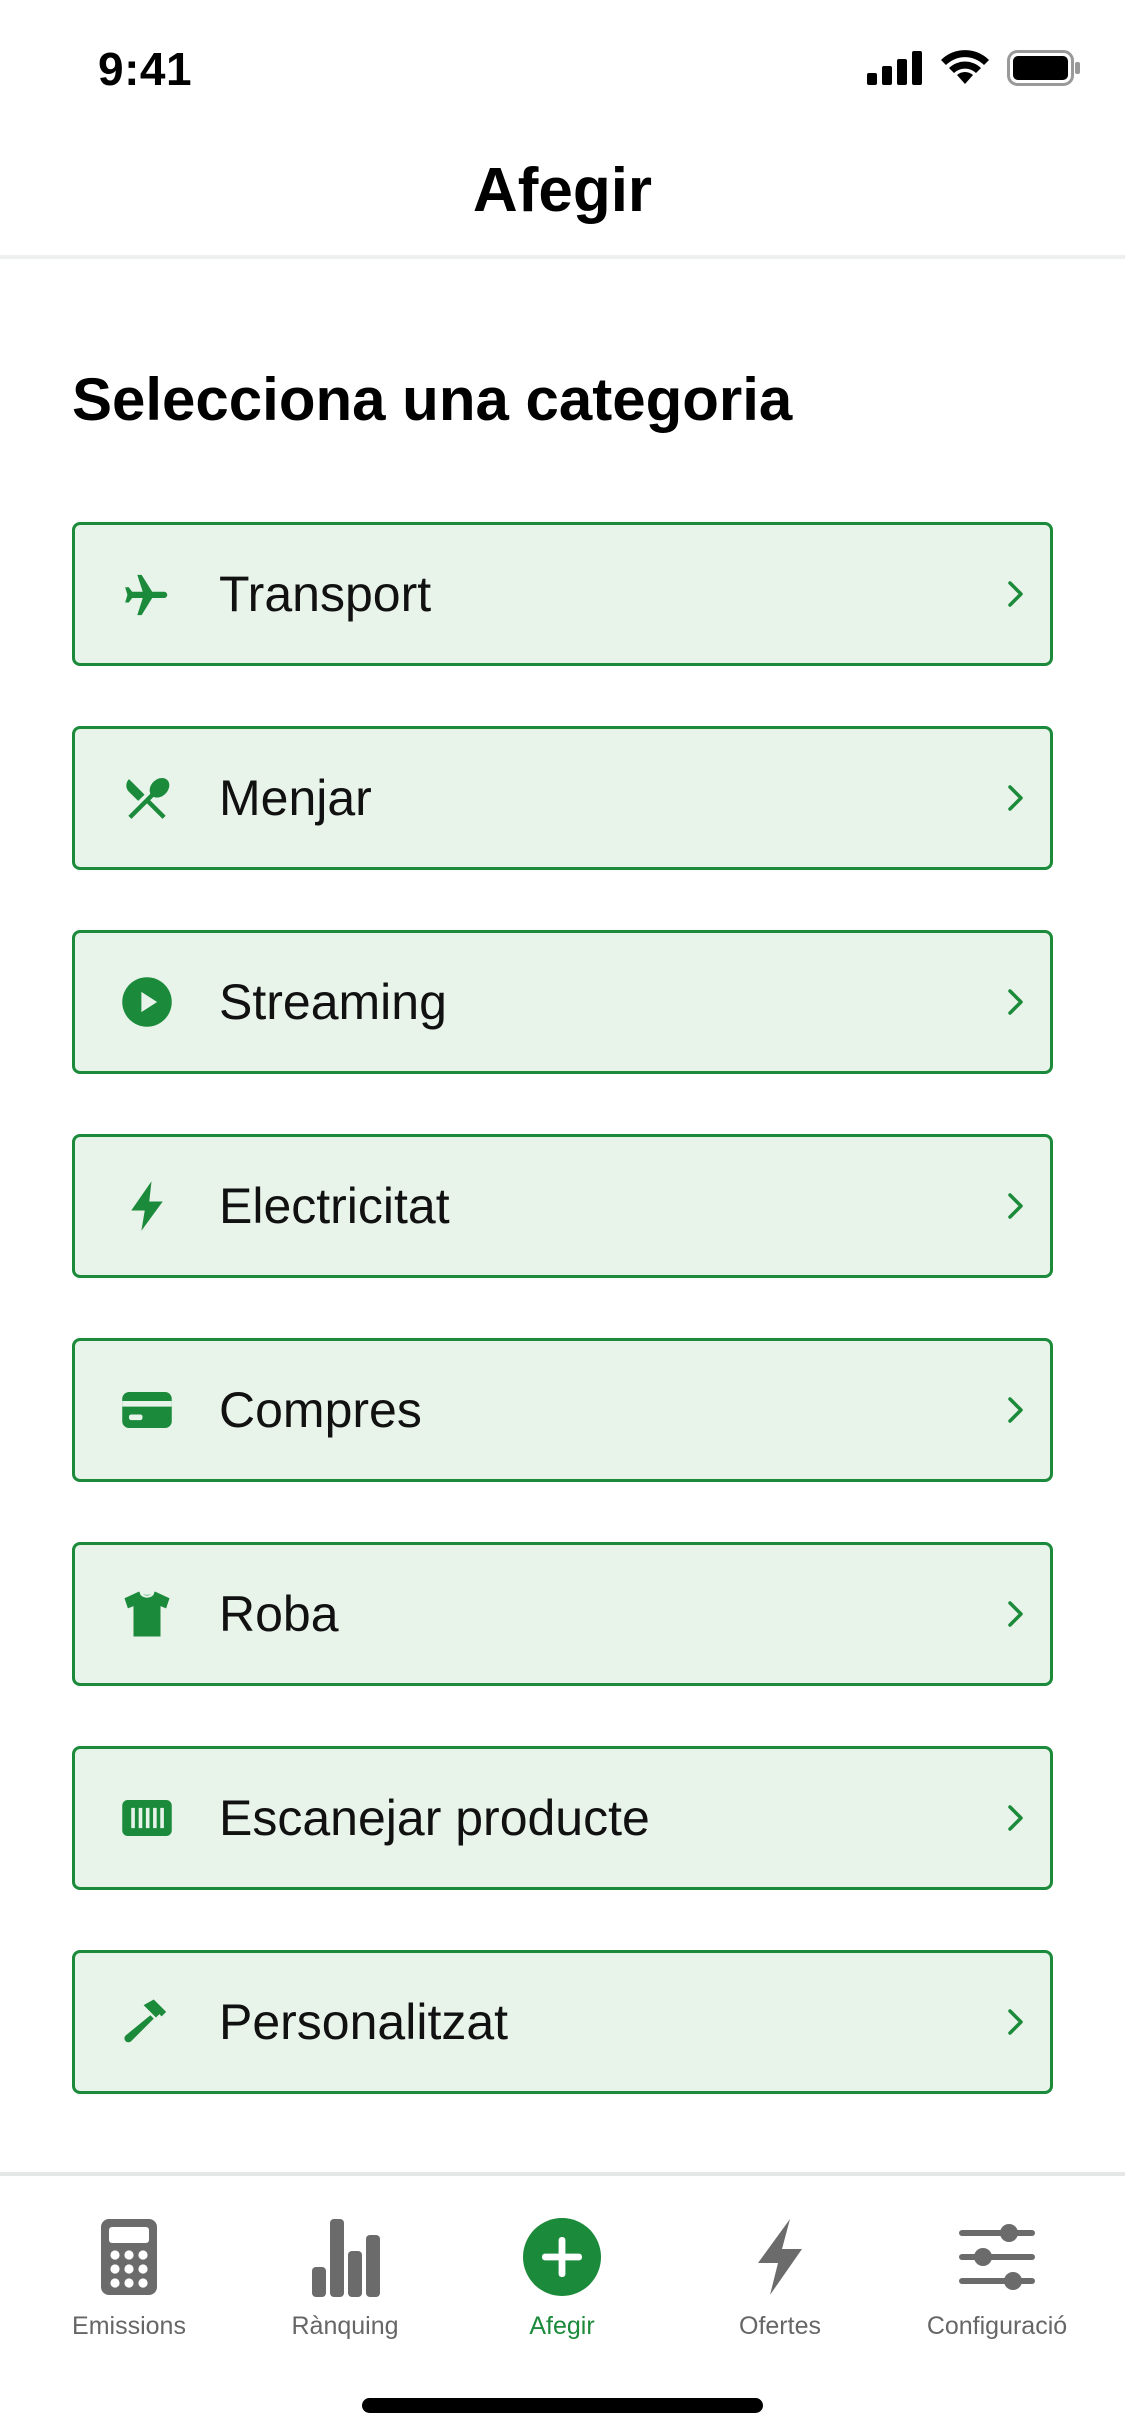 This screenshot has width=1125, height=2436. I want to click on category-item-transport: Transport, so click(562, 594).